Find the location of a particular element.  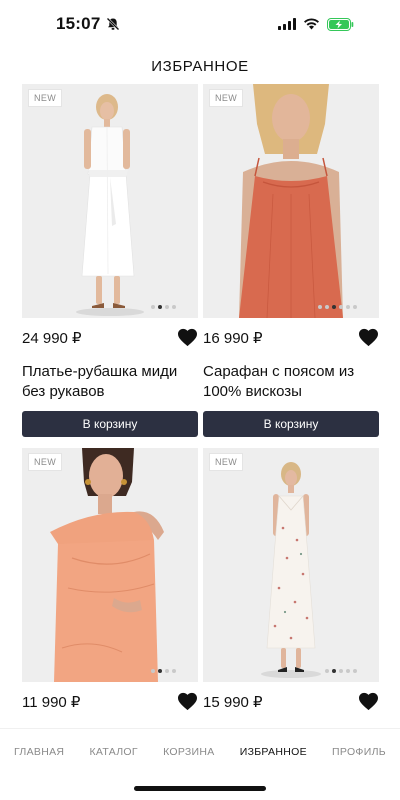

price-row: 11 990 ₽ is located at coordinates (110, 701).